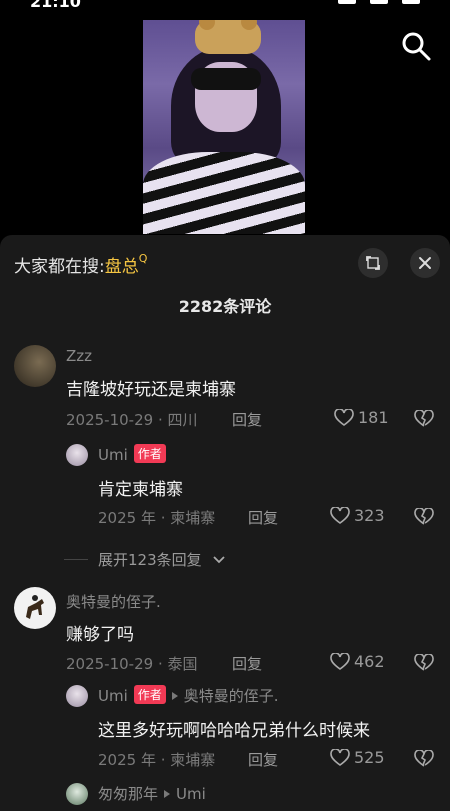 The image size is (450, 811). Describe the element at coordinates (369, 757) in the screenshot. I see `like-count: 525` at that location.